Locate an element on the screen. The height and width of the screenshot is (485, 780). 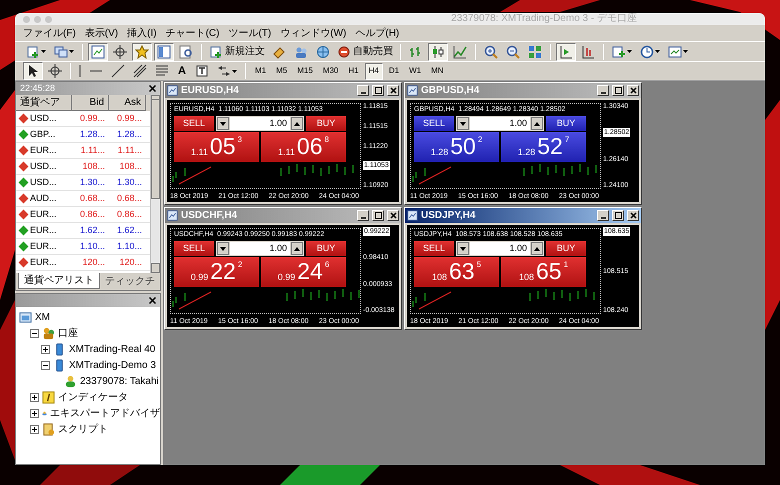
horizontal-line-icon is located at coordinates (96, 71).